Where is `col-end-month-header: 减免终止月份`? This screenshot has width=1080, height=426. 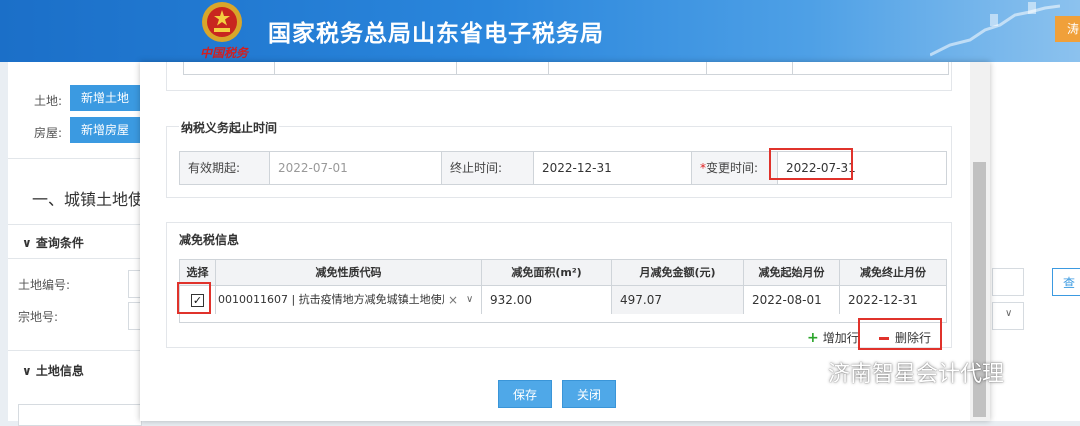 col-end-month-header: 减免终止月份 is located at coordinates (893, 273).